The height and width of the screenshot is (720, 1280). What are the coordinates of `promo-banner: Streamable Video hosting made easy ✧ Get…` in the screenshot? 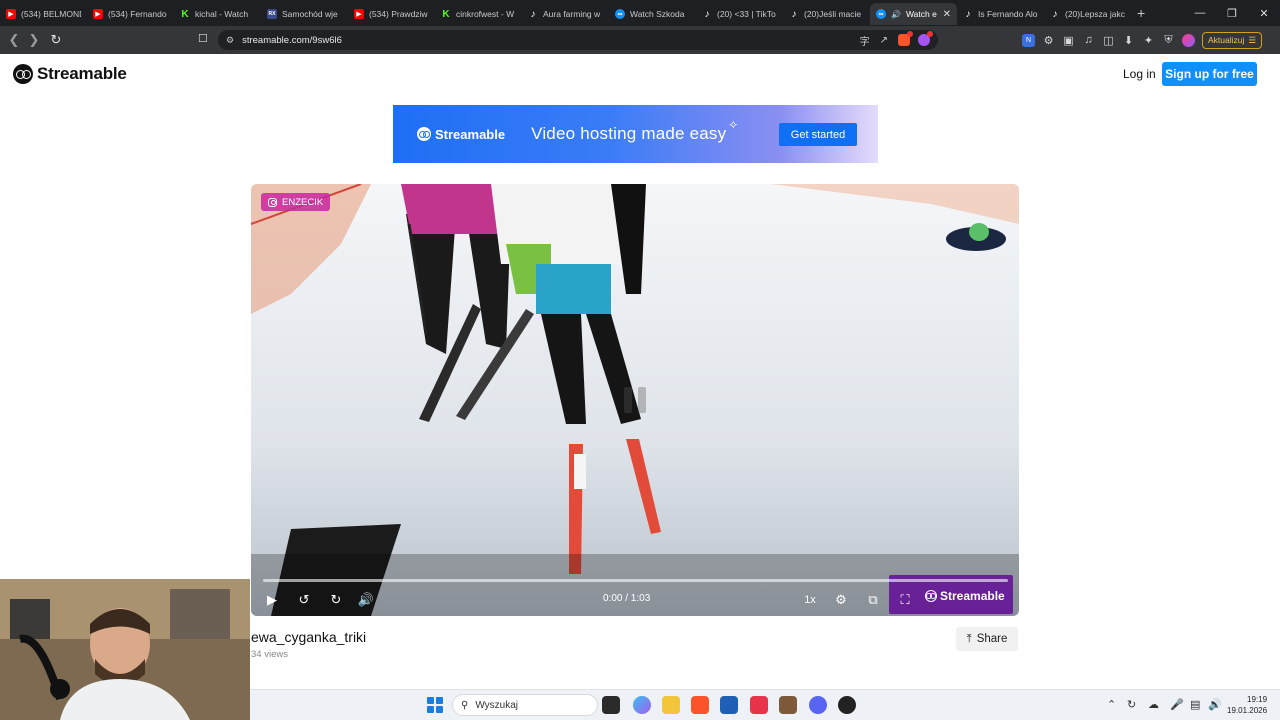 It's located at (635, 134).